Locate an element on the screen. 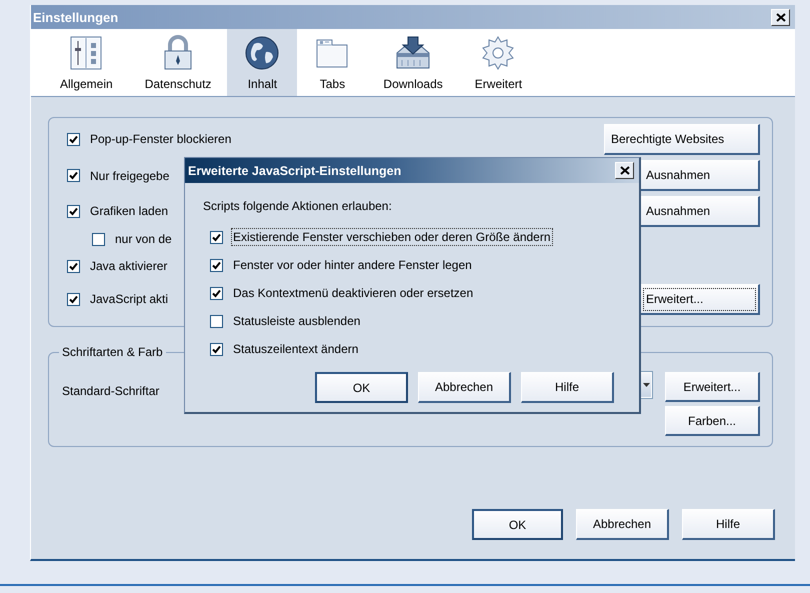  toolbar-tab: Tabs is located at coordinates (332, 62).